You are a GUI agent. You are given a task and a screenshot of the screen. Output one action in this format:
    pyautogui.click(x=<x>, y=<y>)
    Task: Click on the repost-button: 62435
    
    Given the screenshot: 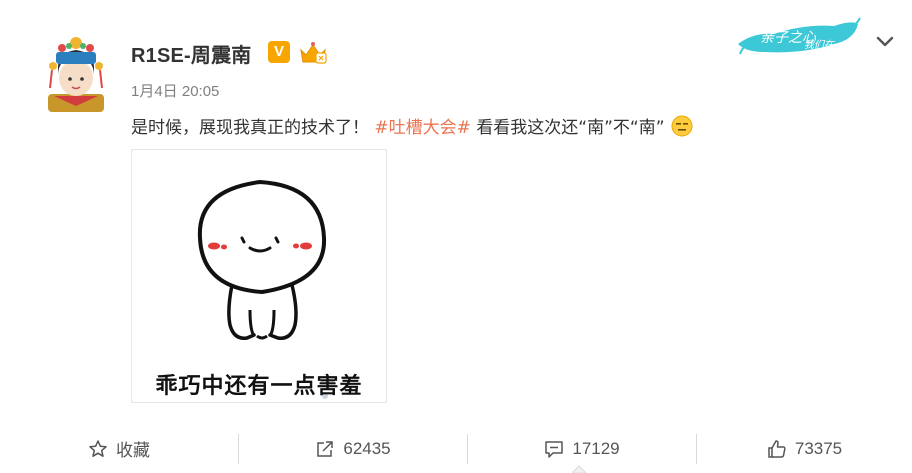 What is the action you would take?
    pyautogui.click(x=353, y=448)
    